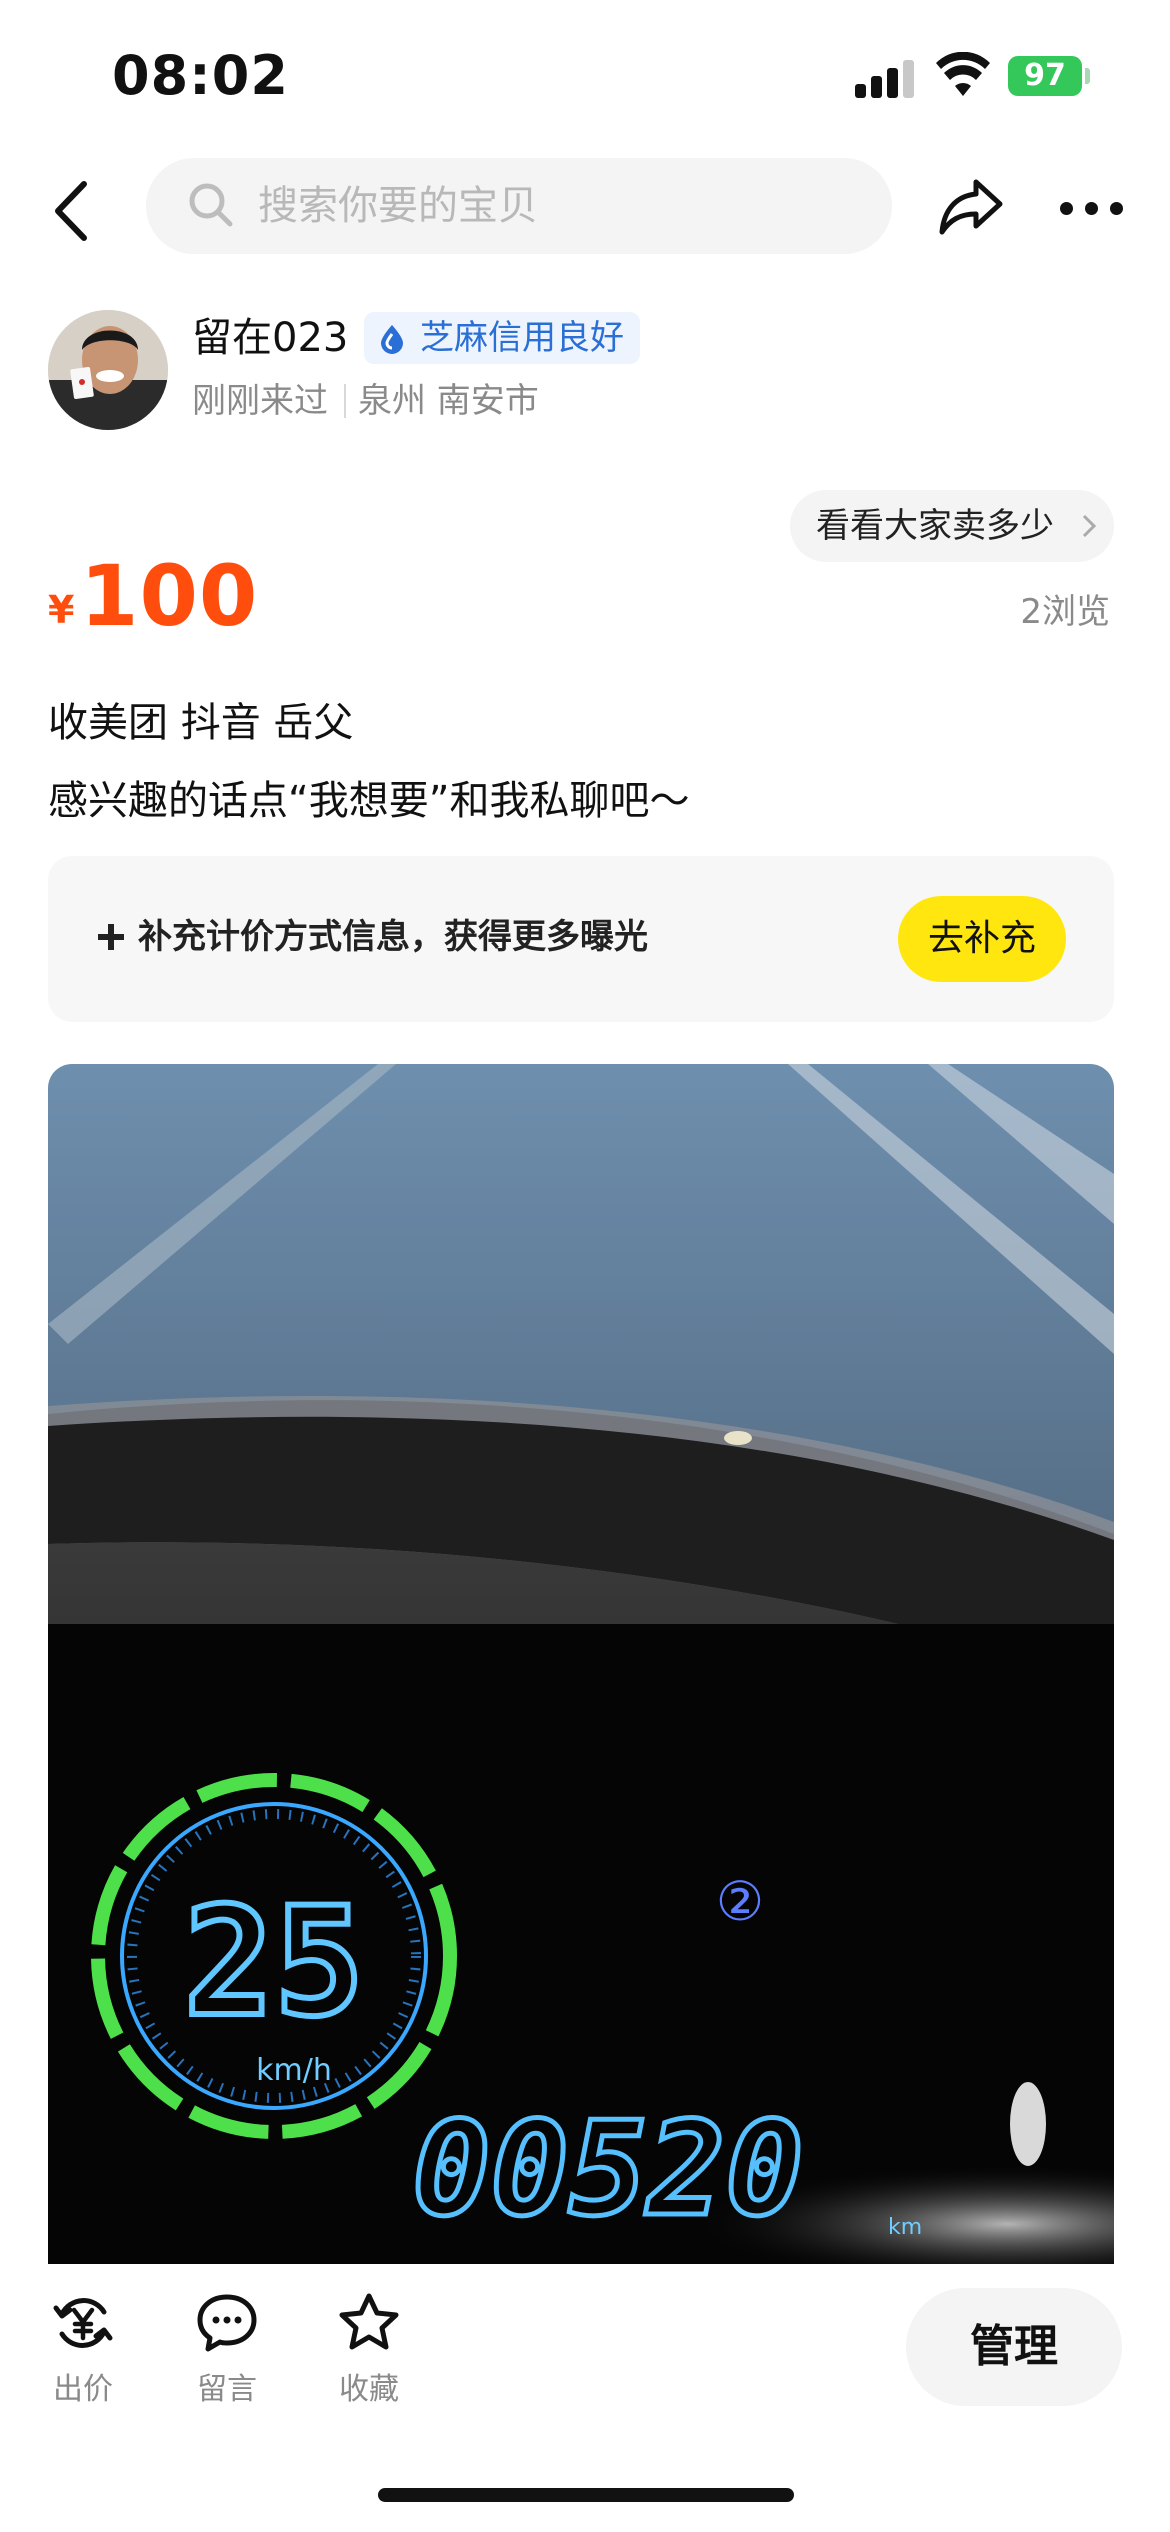 The image size is (1170, 2532). I want to click on chevron-right-icon, so click(1089, 526).